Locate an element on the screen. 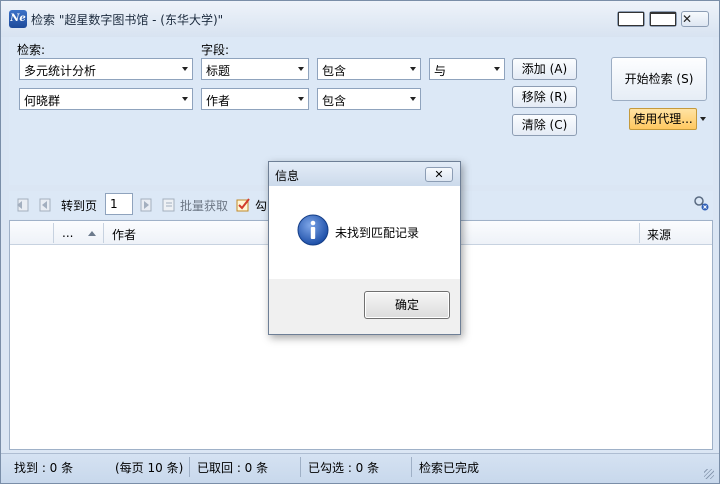  maximize-button is located at coordinates (663, 19).